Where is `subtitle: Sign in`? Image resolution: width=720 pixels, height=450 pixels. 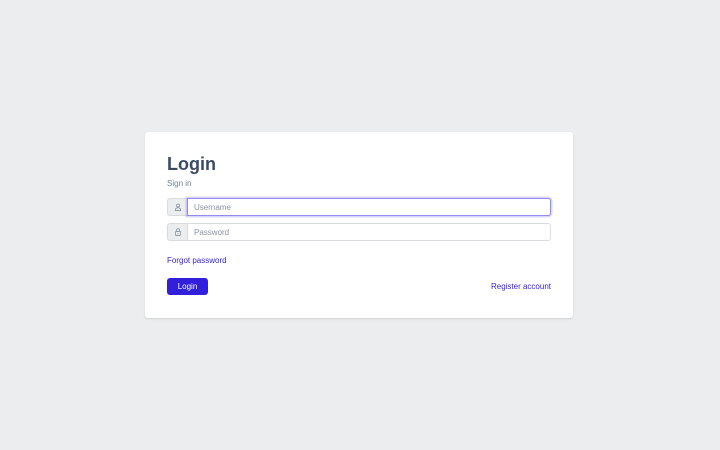
subtitle: Sign in is located at coordinates (179, 183).